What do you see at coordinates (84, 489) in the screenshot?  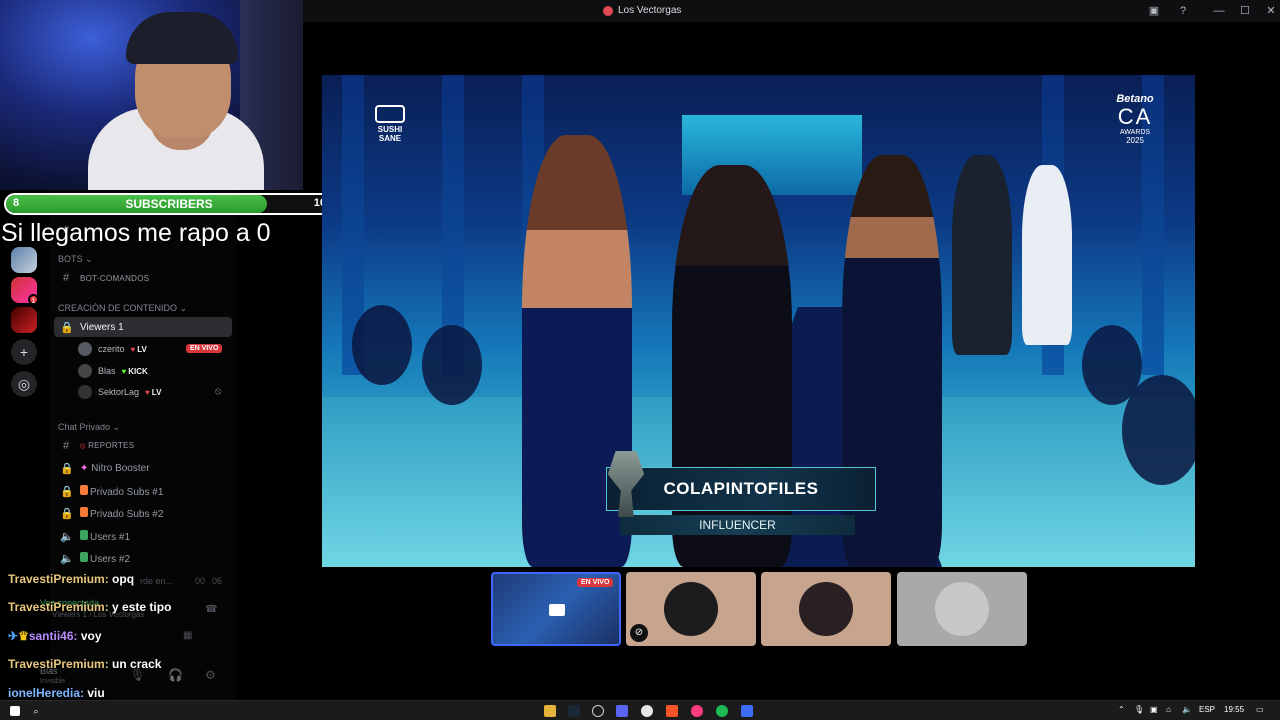 I see `orange-square-icon` at bounding box center [84, 489].